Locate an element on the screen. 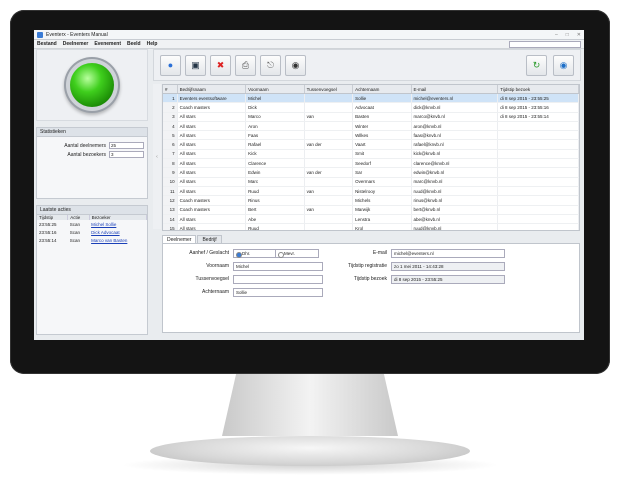 This screenshot has height=500, width=620. minimize-icon: – is located at coordinates (556, 35).